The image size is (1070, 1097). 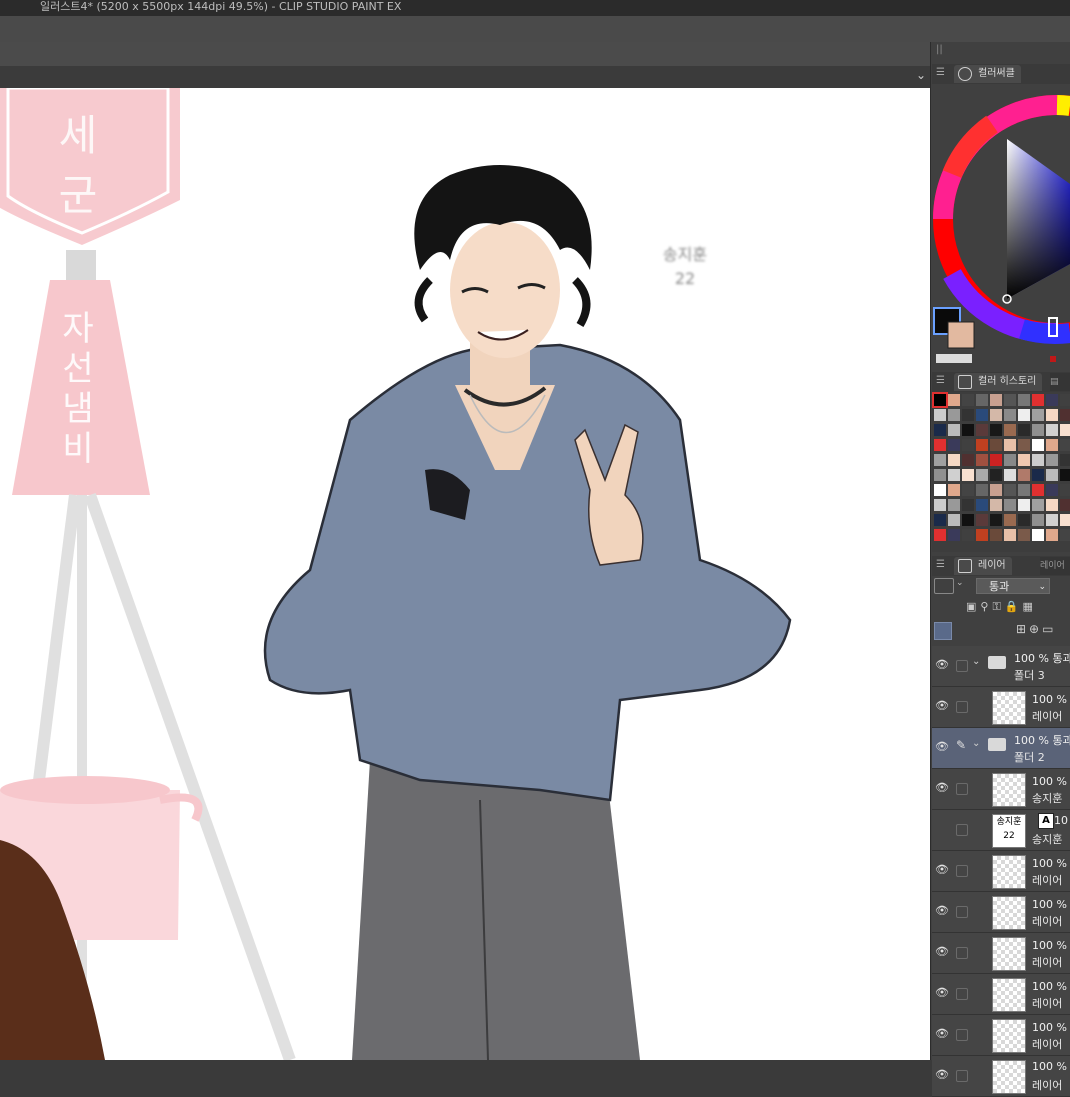 I want to click on tab-other: ▤, so click(x=1060, y=382).